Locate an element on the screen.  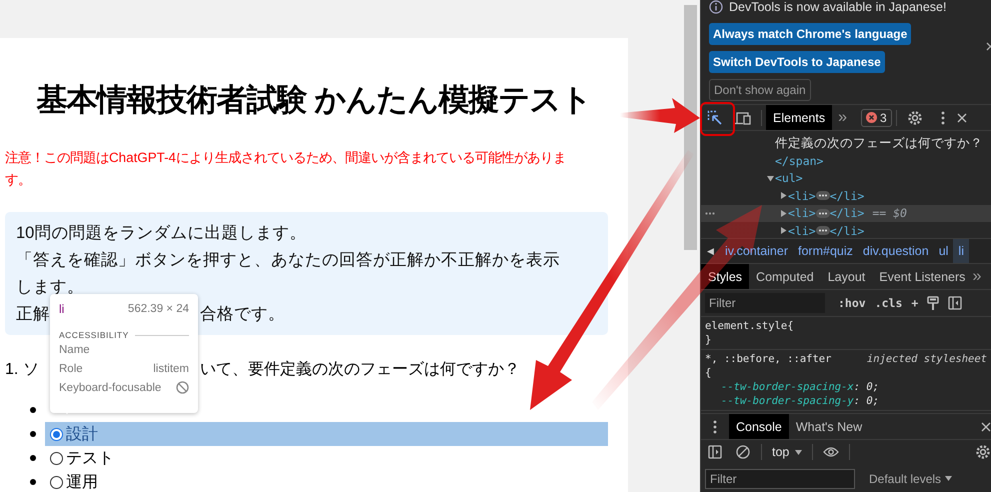
paint-icon is located at coordinates (933, 303).